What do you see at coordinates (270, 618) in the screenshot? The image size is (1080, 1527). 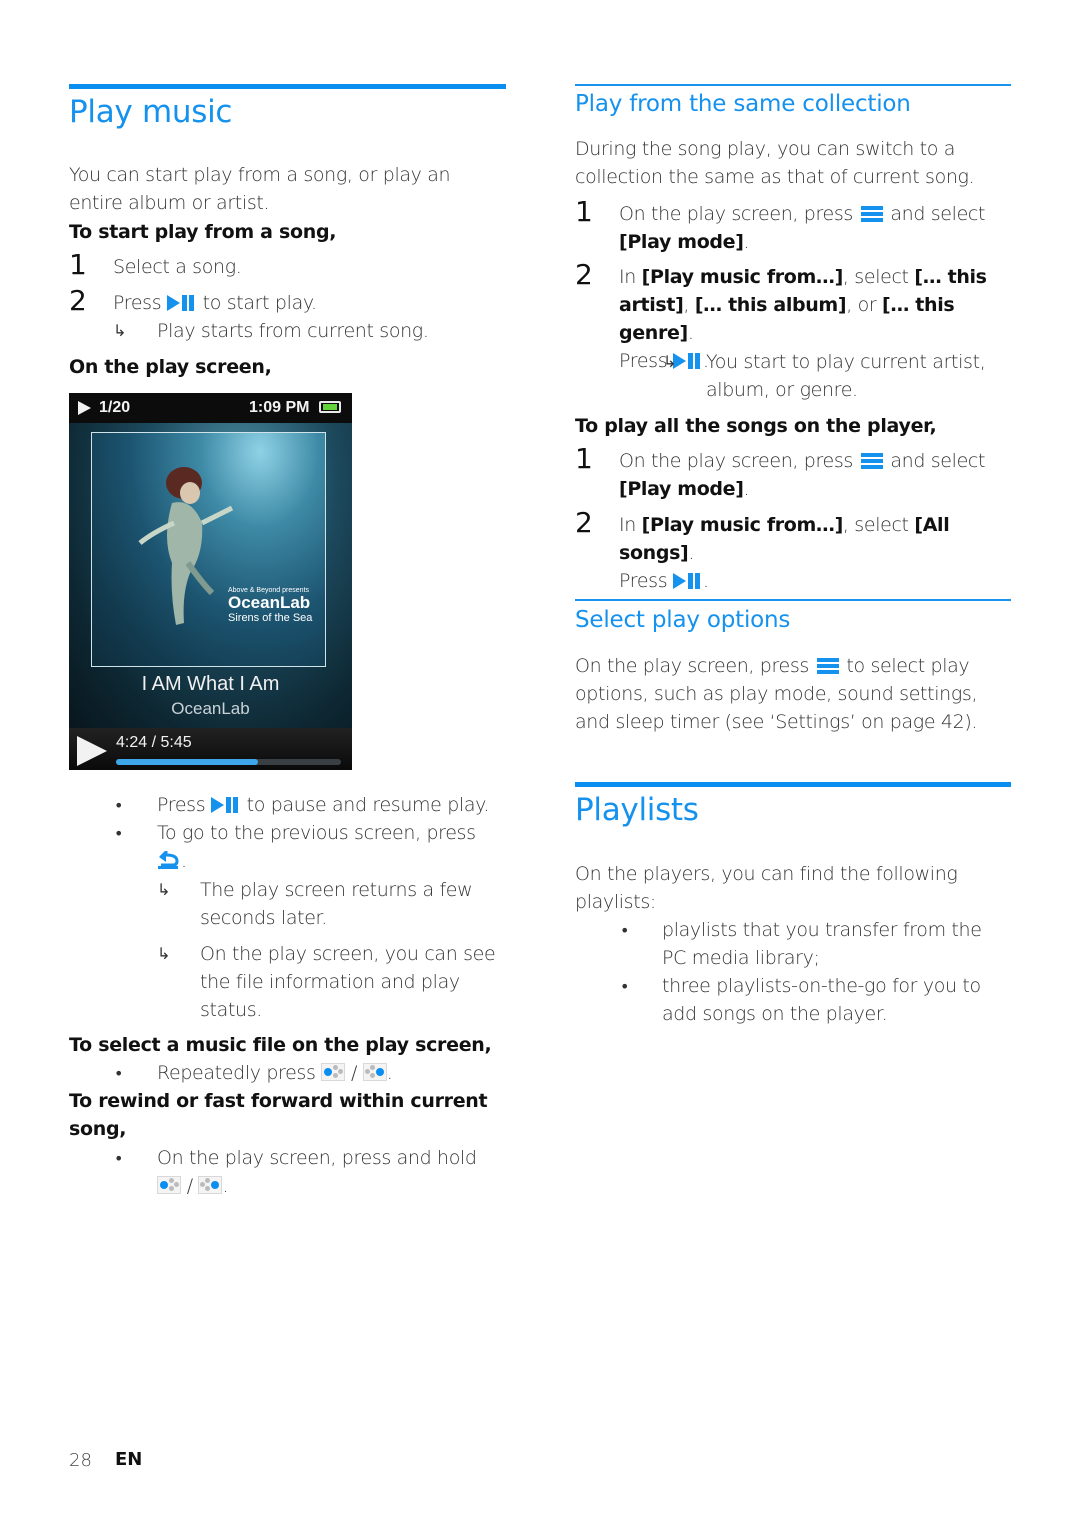 I see `album-name: Sirens of the Sea` at bounding box center [270, 618].